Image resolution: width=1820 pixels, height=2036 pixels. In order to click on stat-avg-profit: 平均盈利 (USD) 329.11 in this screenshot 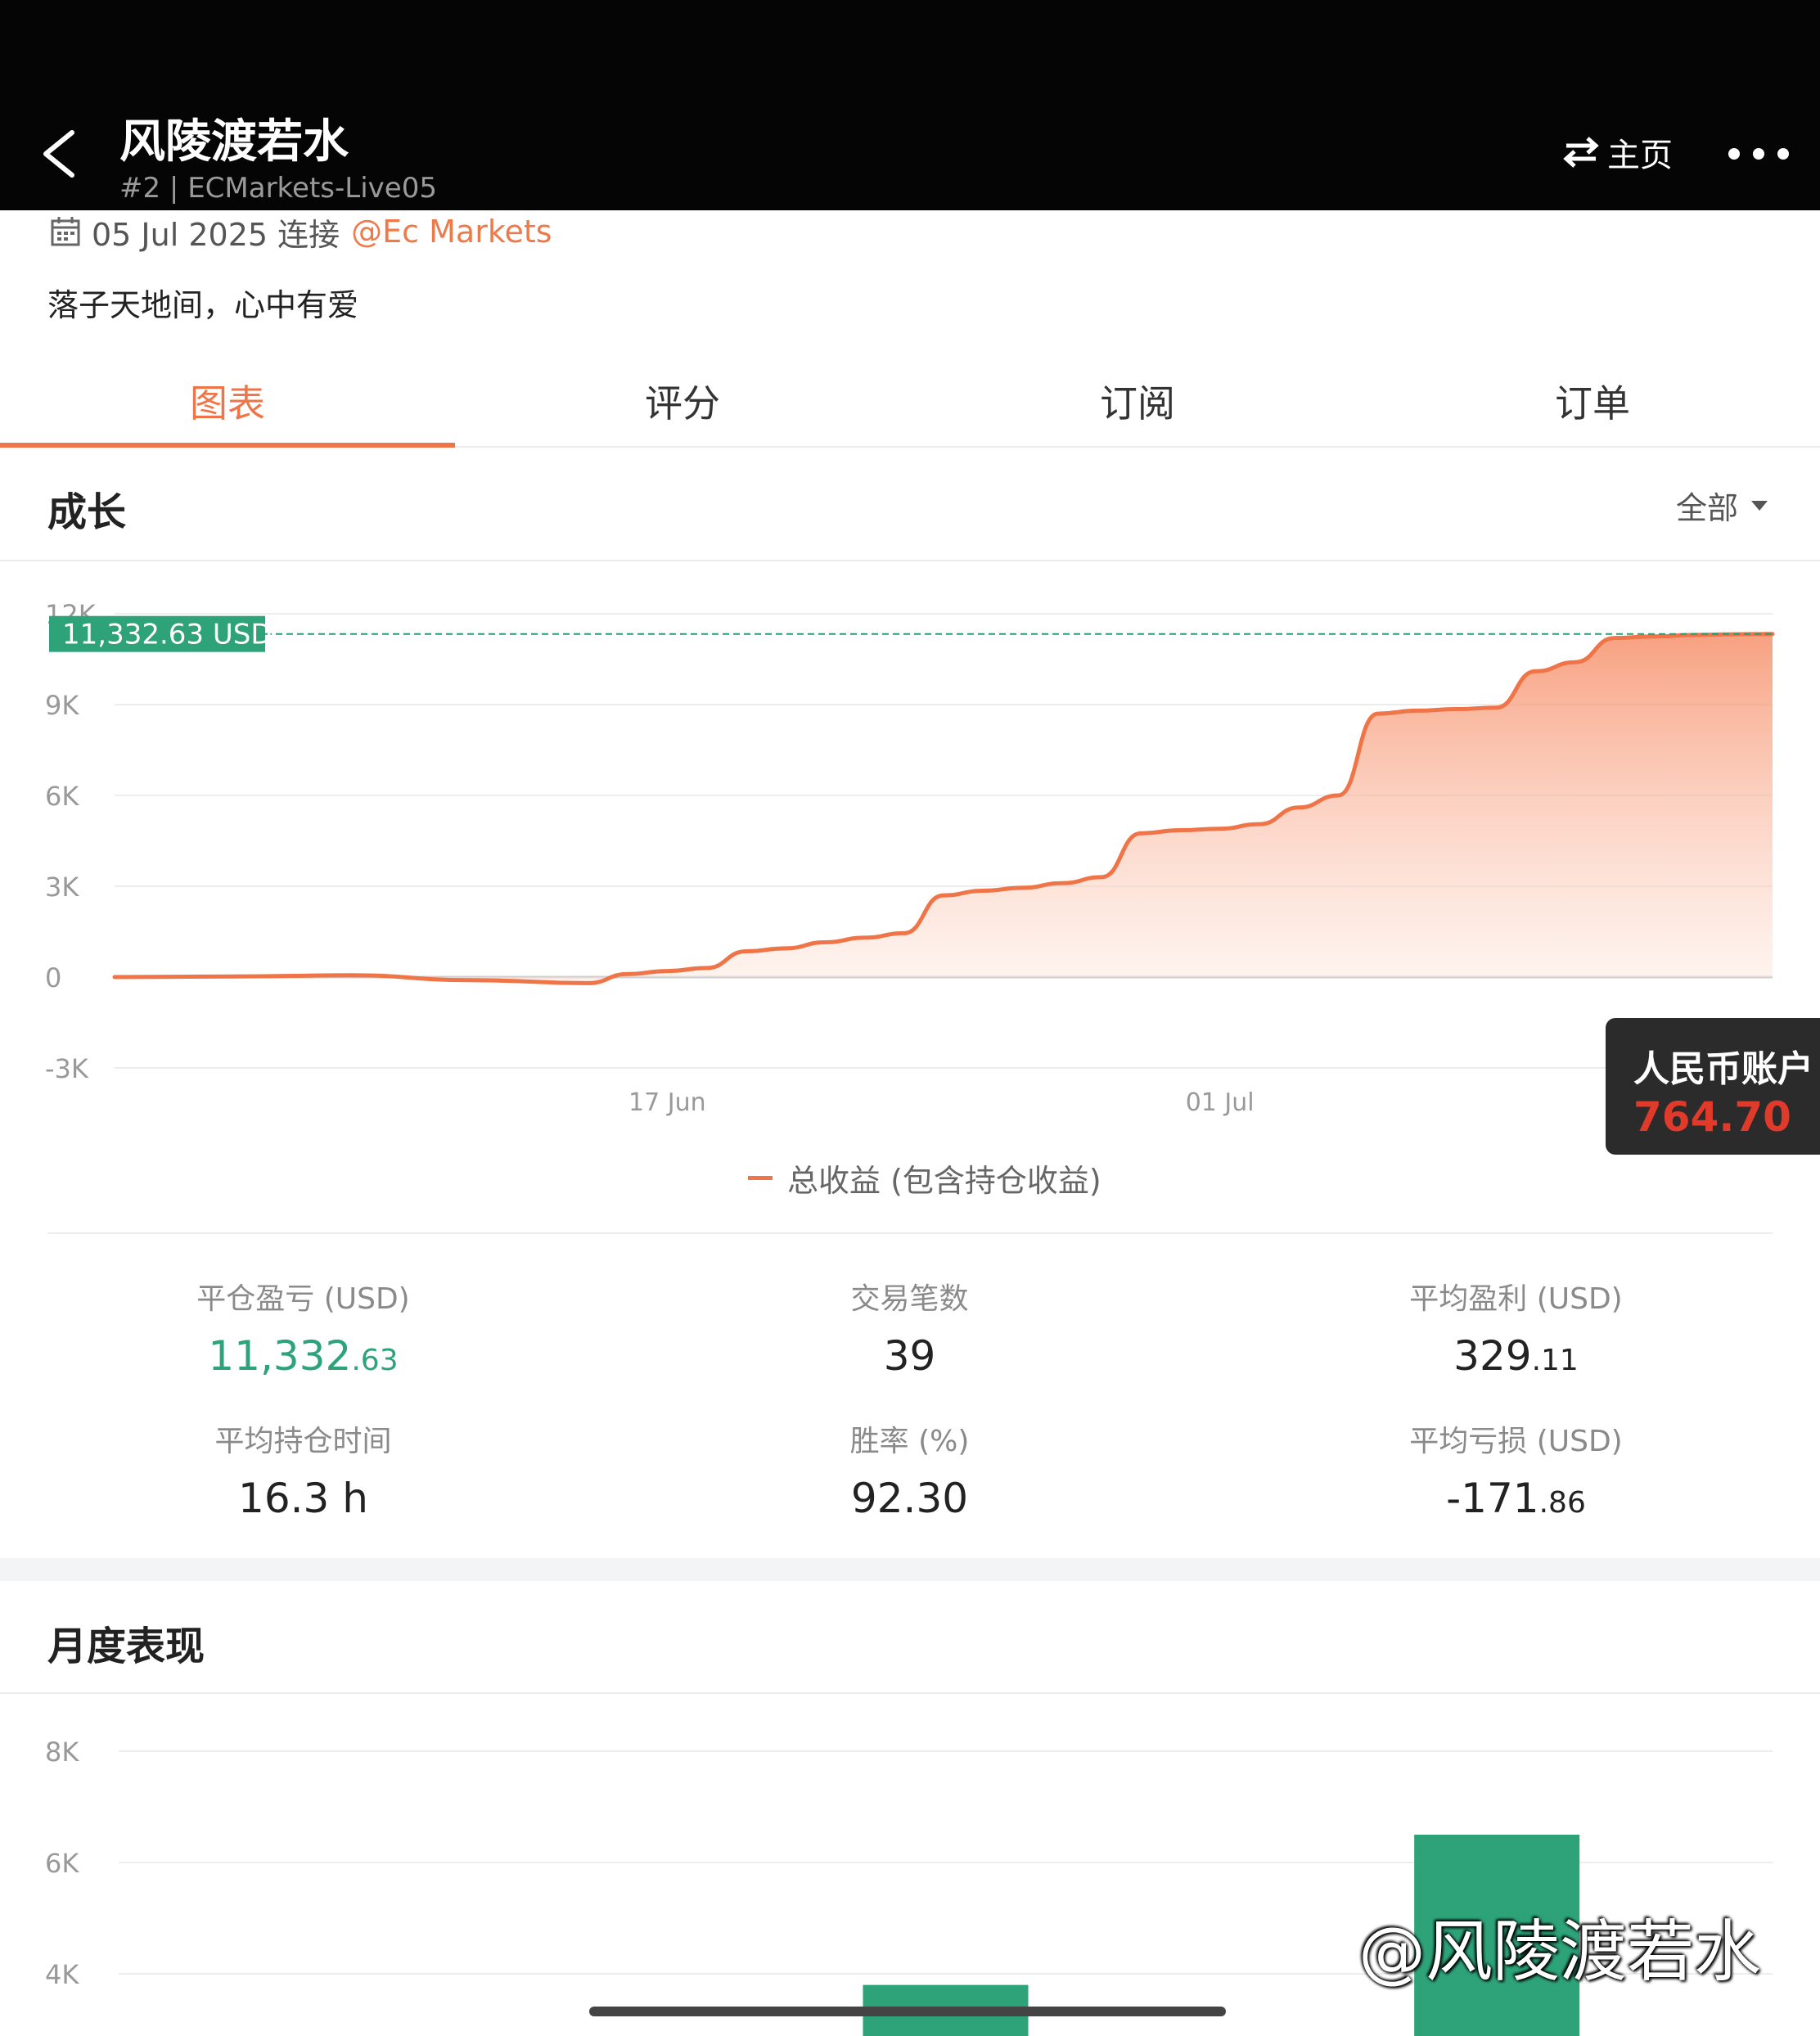, I will do `click(1516, 1327)`.